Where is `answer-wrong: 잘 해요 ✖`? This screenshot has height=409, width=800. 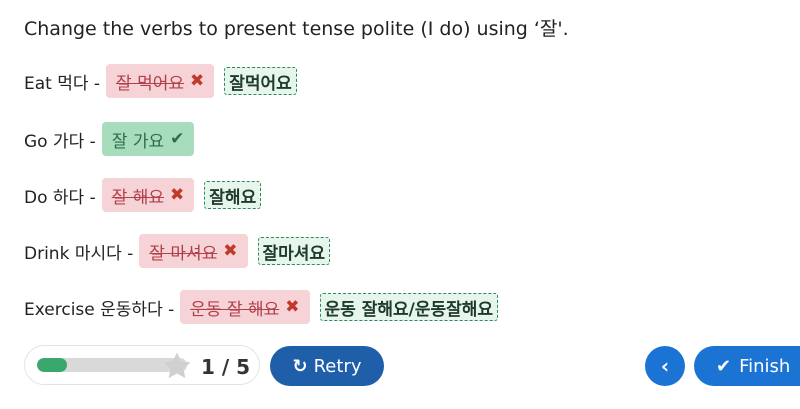 answer-wrong: 잘 해요 ✖ is located at coordinates (148, 195).